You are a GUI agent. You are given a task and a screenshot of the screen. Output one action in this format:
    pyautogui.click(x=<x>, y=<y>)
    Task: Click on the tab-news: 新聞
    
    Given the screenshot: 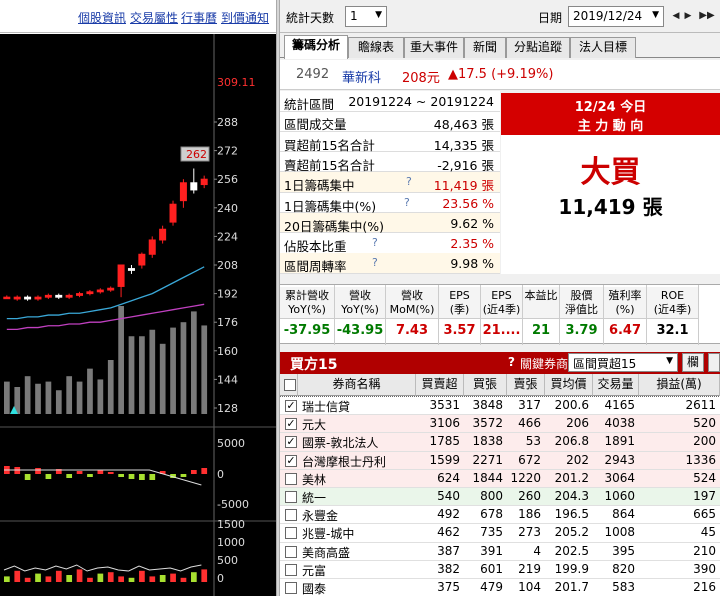 What is the action you would take?
    pyautogui.click(x=485, y=47)
    